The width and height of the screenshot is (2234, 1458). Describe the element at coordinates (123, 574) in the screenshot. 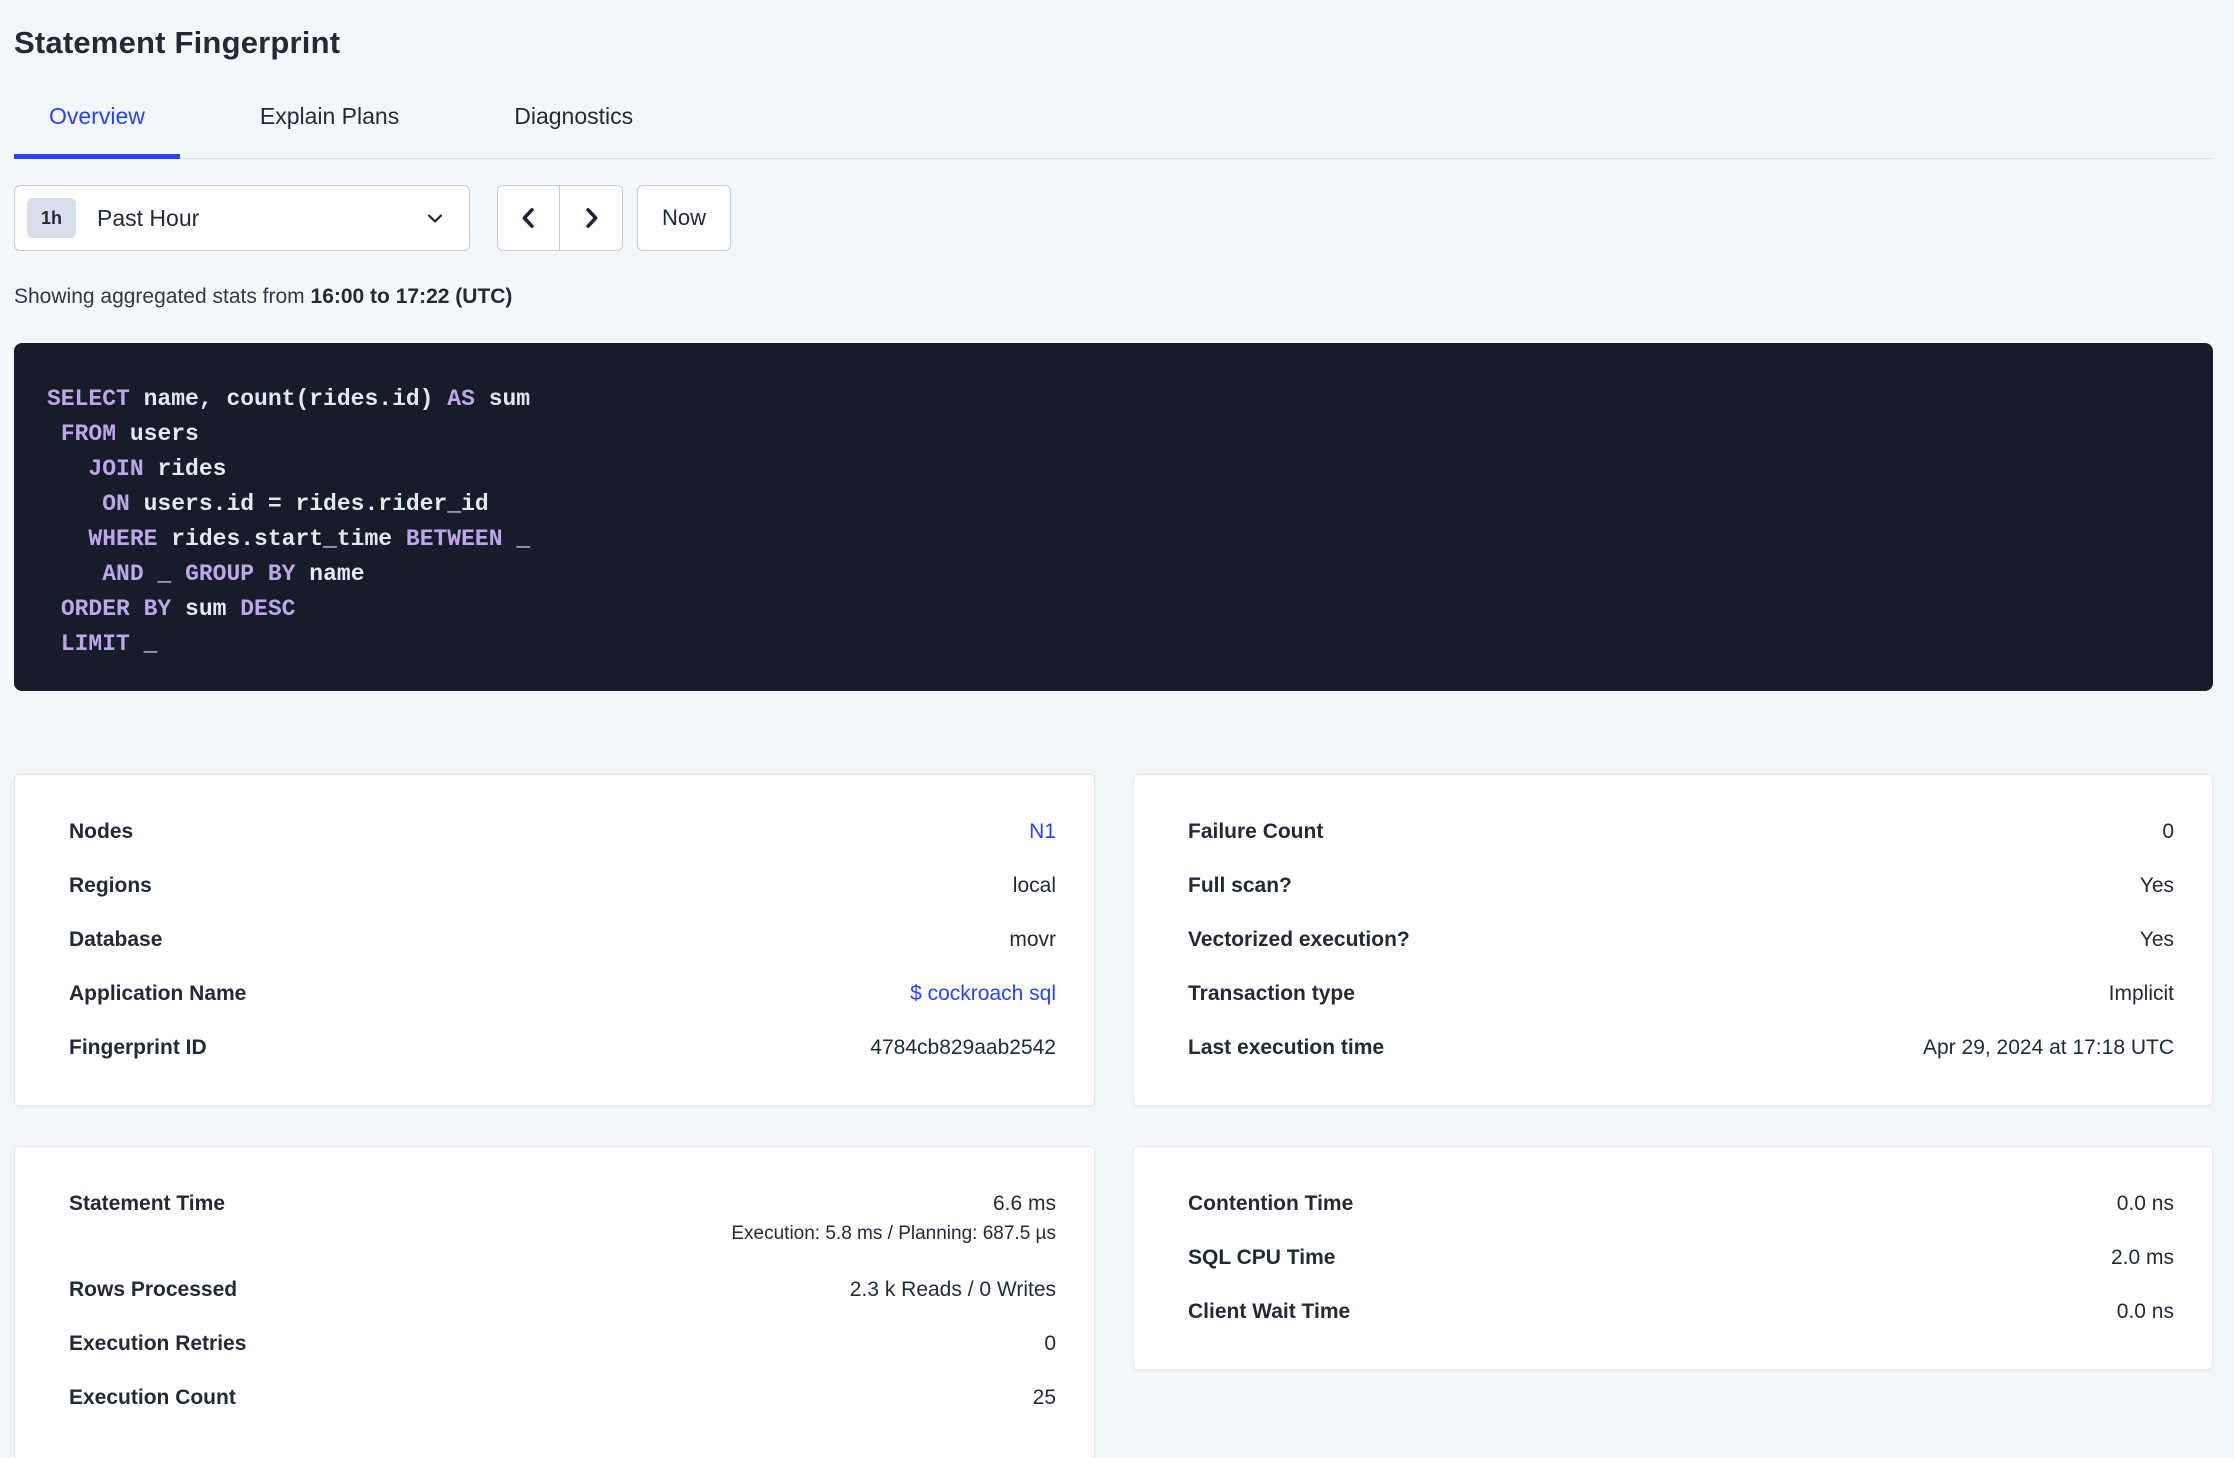

I see `sql-token: AND` at that location.